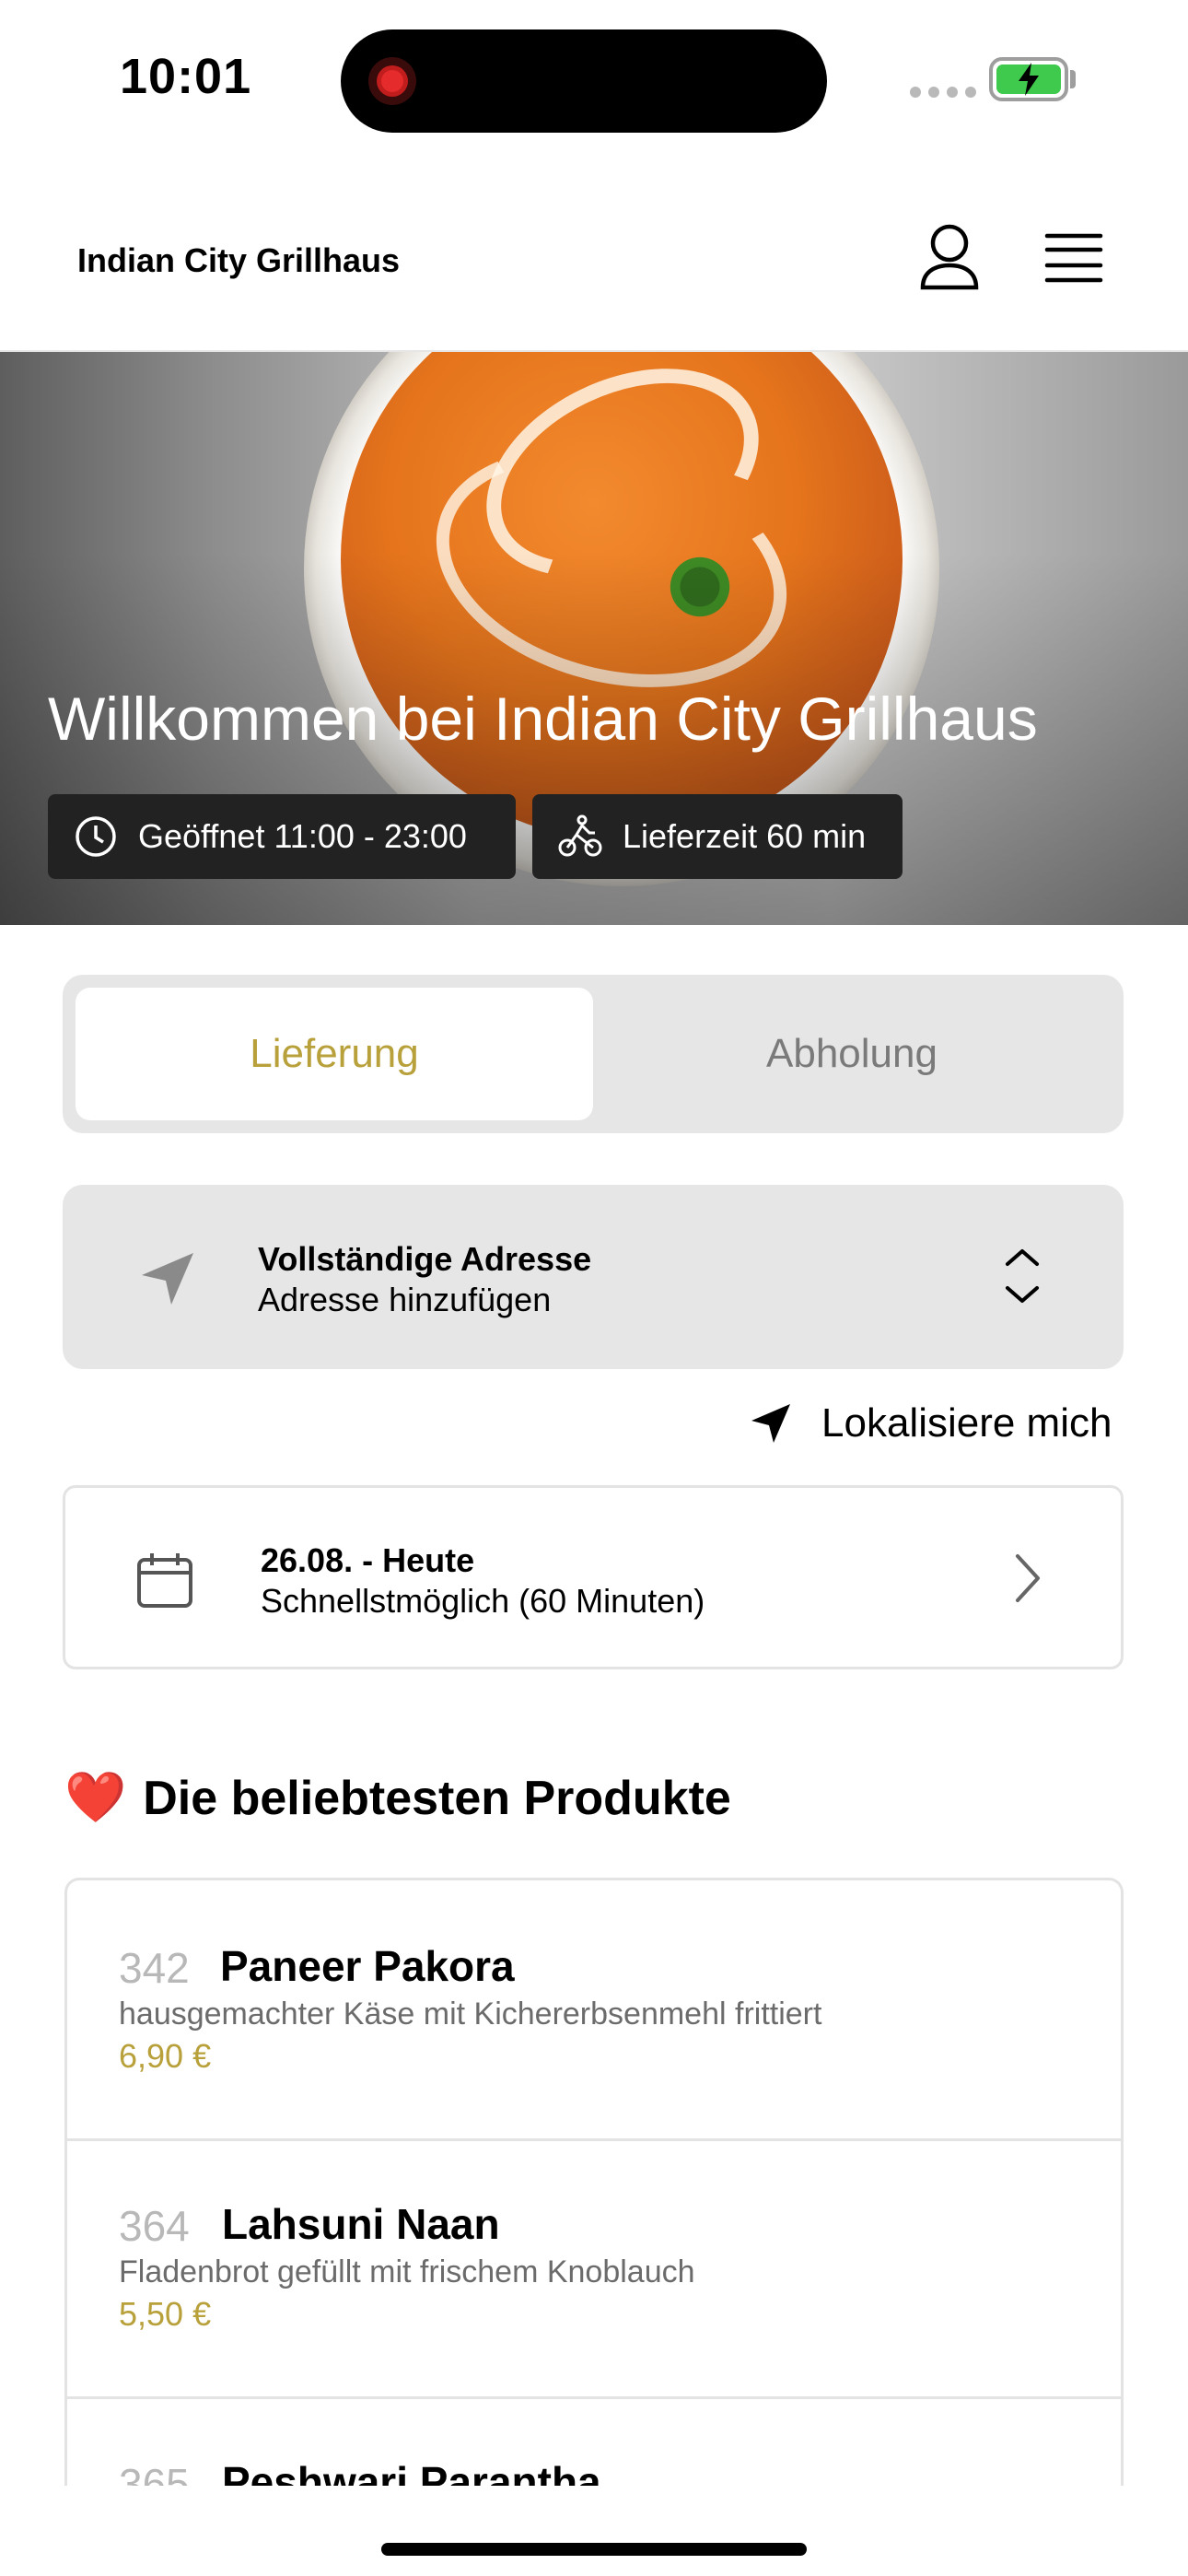 Image resolution: width=1188 pixels, height=2576 pixels. Describe the element at coordinates (368, 1560) in the screenshot. I see `delivery-date: 26.08. - Heute` at that location.